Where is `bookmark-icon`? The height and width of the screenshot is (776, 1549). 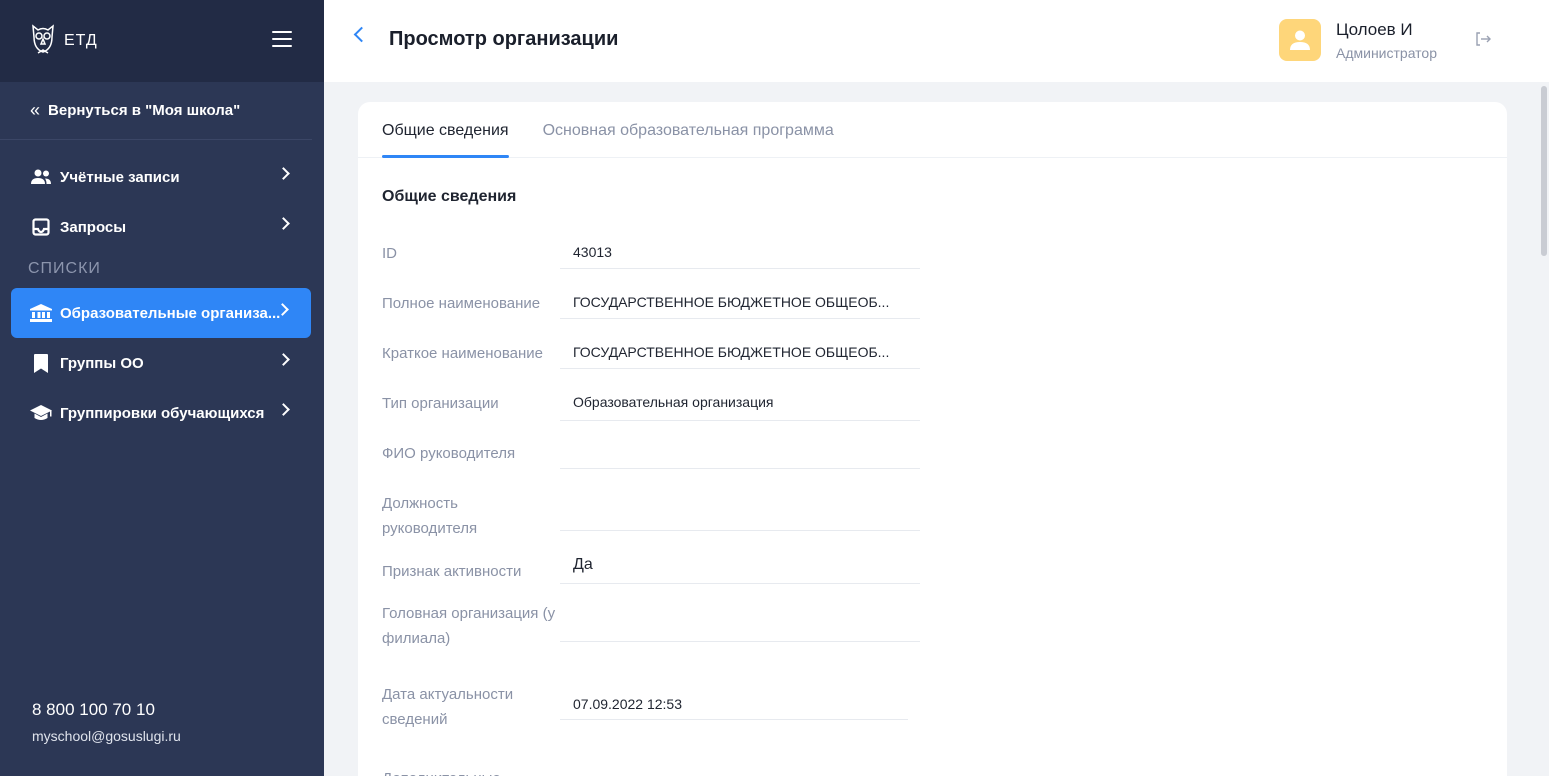
bookmark-icon is located at coordinates (41, 363).